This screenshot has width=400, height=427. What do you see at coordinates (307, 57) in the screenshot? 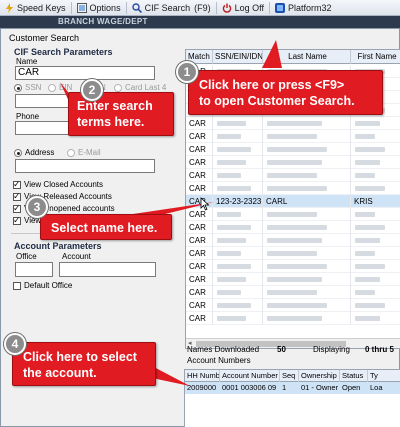
I see `column-header-last-name: Last Name` at bounding box center [307, 57].